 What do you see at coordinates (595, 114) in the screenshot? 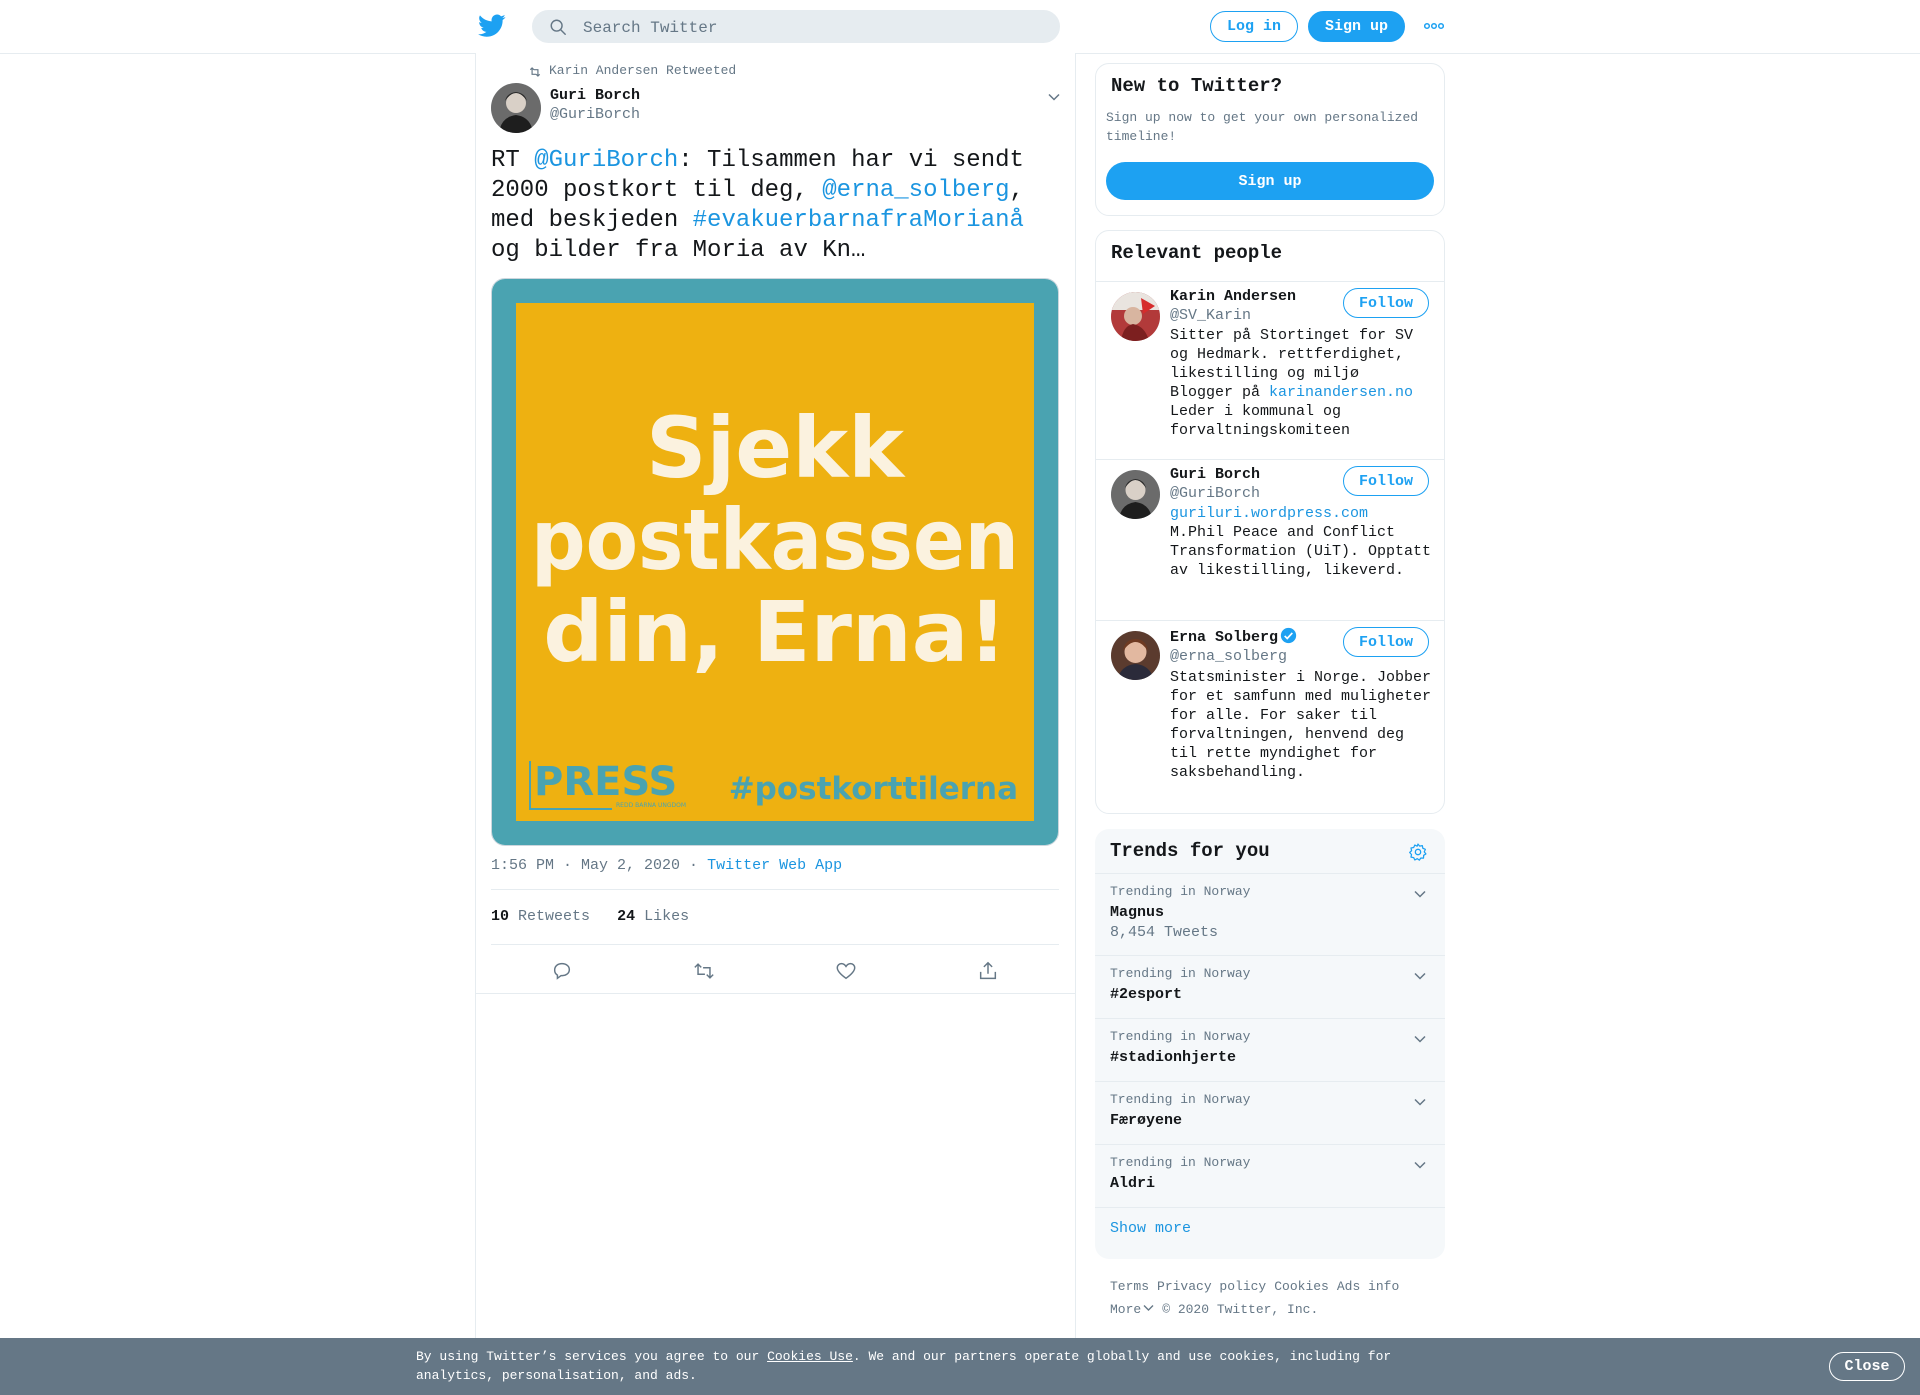
I see `author-handle: @GuriBorch` at bounding box center [595, 114].